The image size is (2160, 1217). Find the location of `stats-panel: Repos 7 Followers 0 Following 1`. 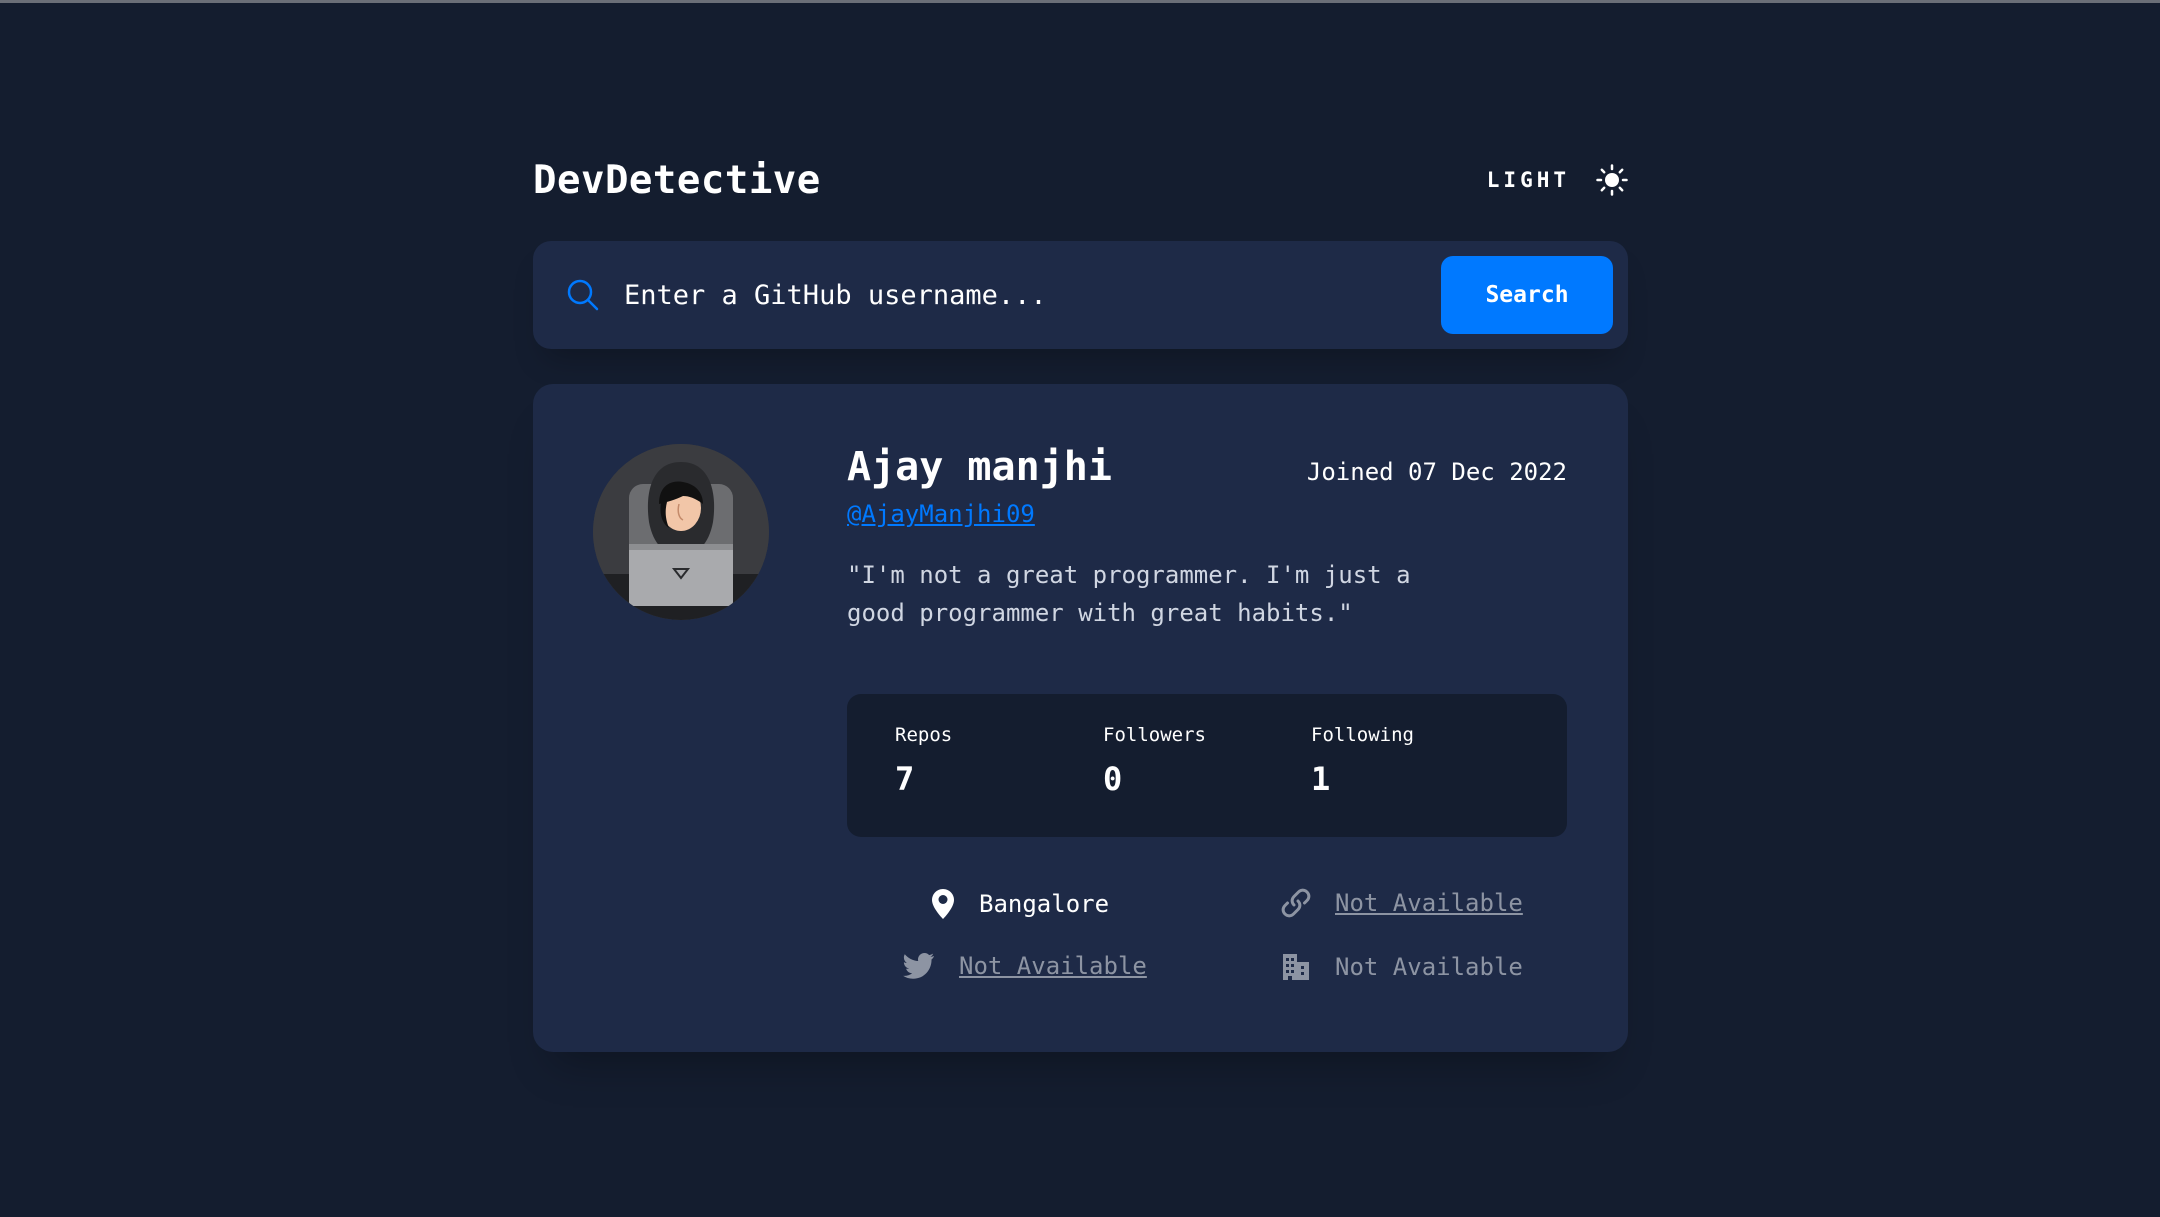

stats-panel: Repos 7 Followers 0 Following 1 is located at coordinates (1207, 765).